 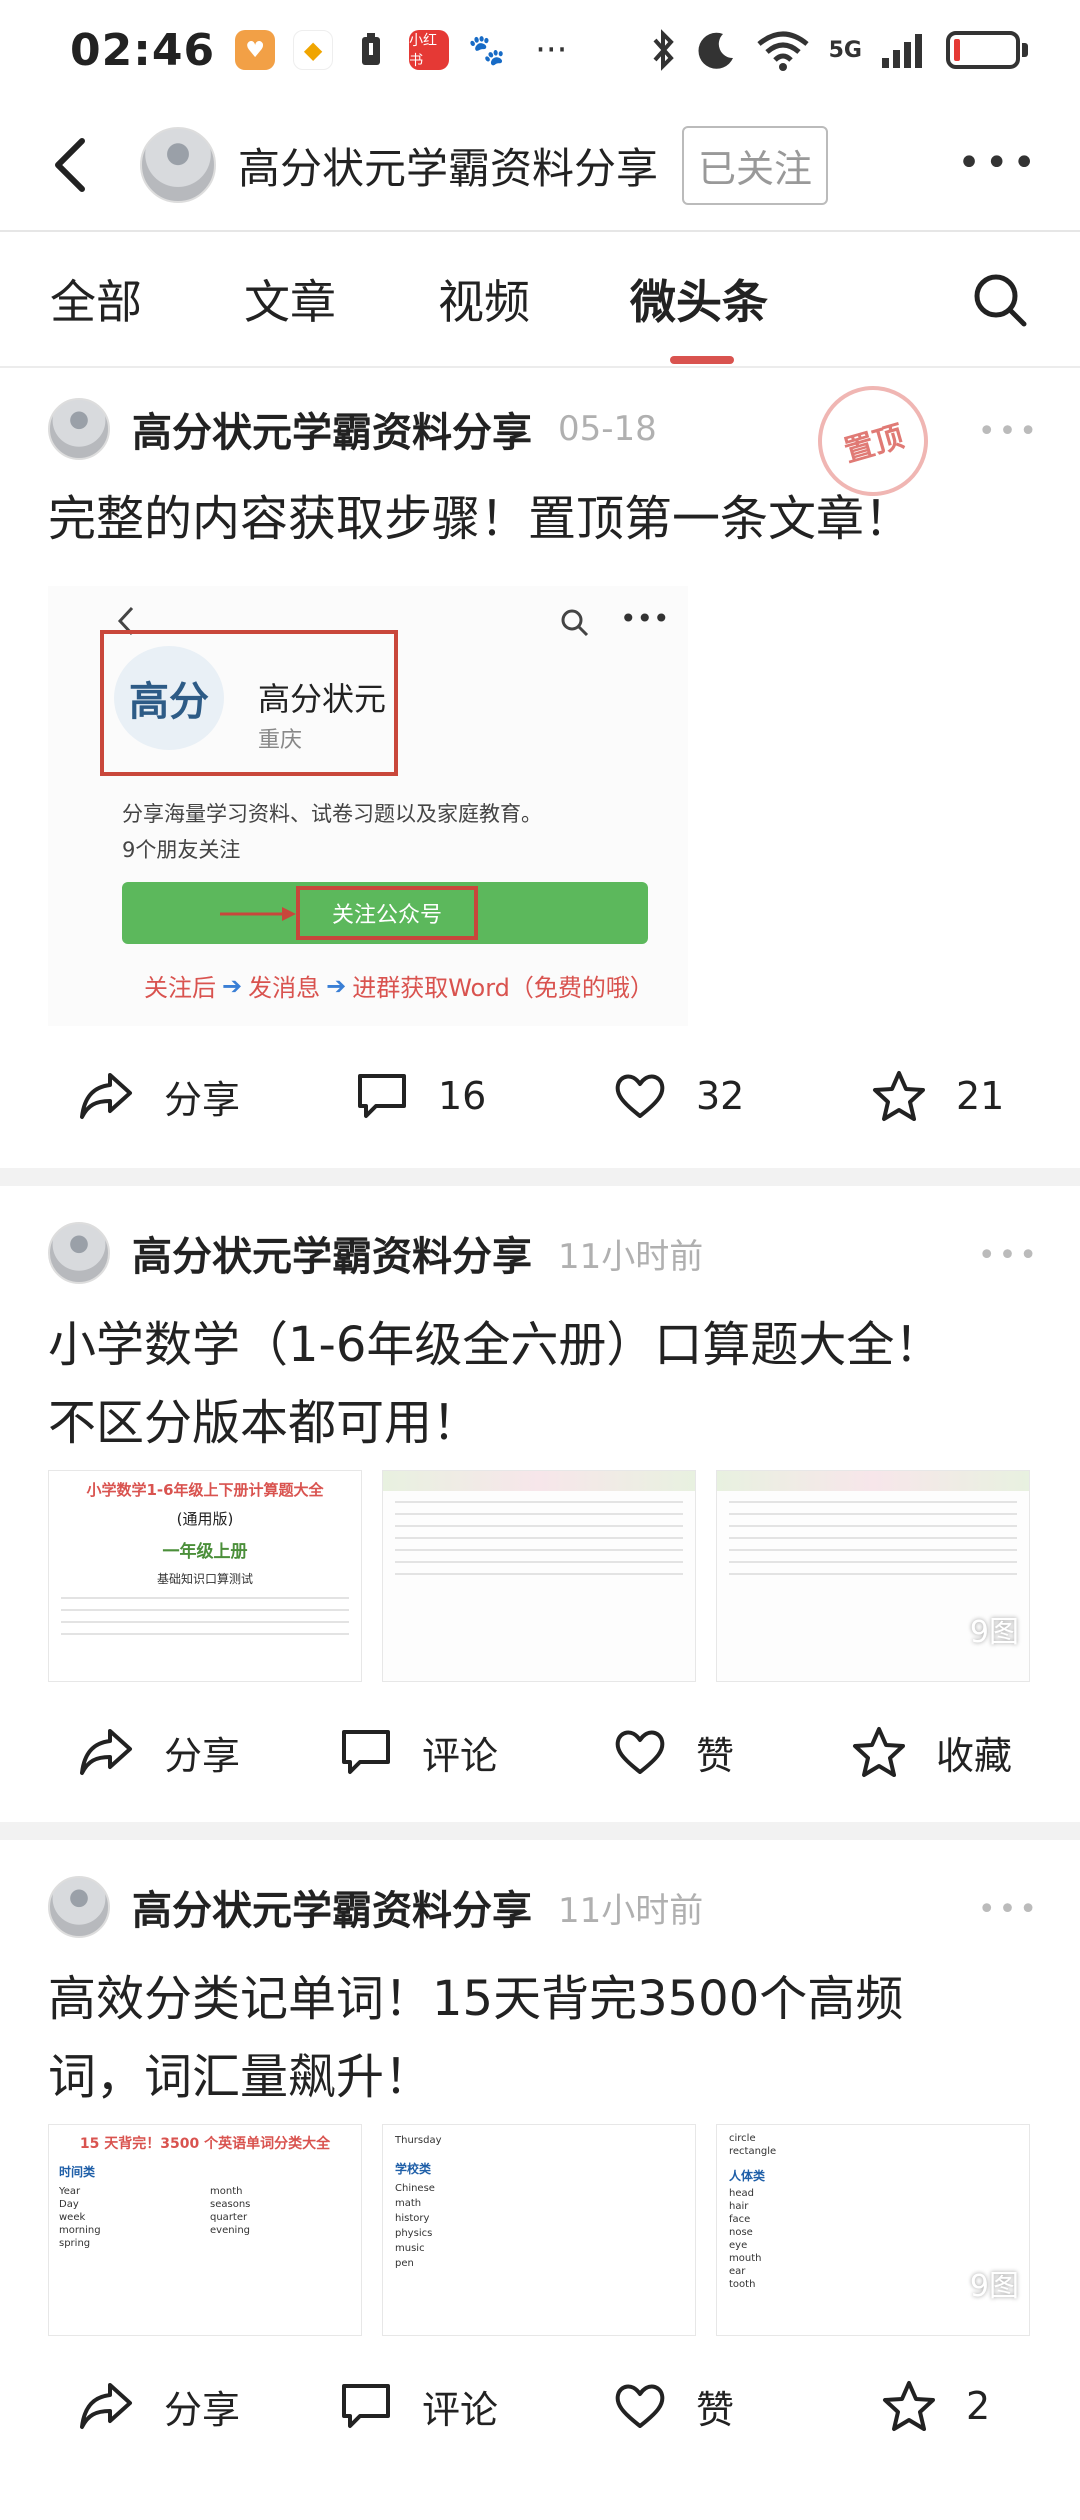 I want to click on comment-button: 16, so click(x=421, y=1096).